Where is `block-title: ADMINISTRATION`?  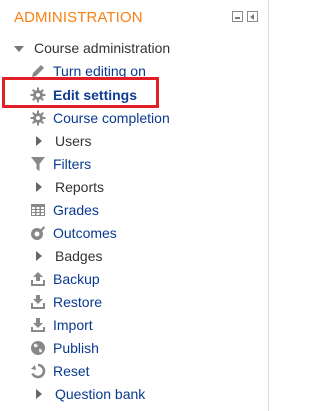
block-title: ADMINISTRATION is located at coordinates (78, 17).